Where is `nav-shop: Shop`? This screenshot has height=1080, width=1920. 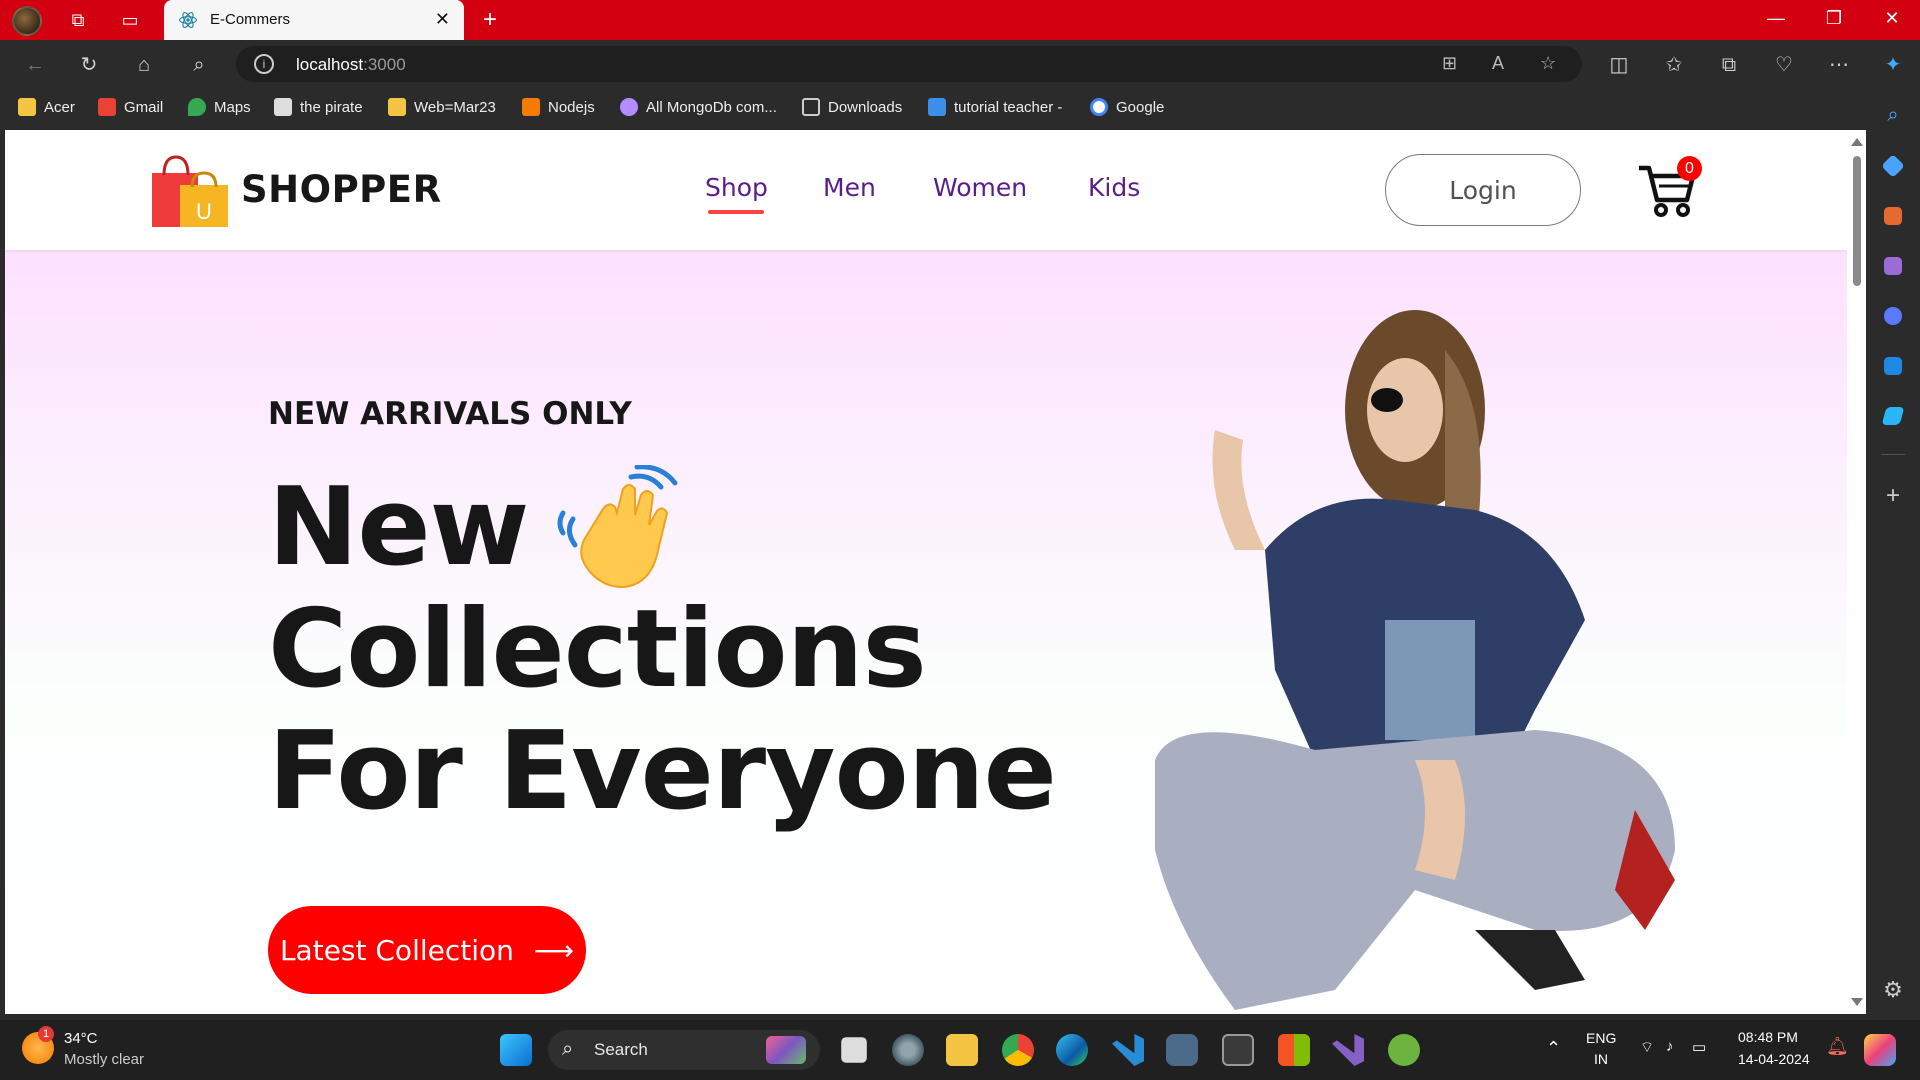
nav-shop: Shop is located at coordinates (736, 187).